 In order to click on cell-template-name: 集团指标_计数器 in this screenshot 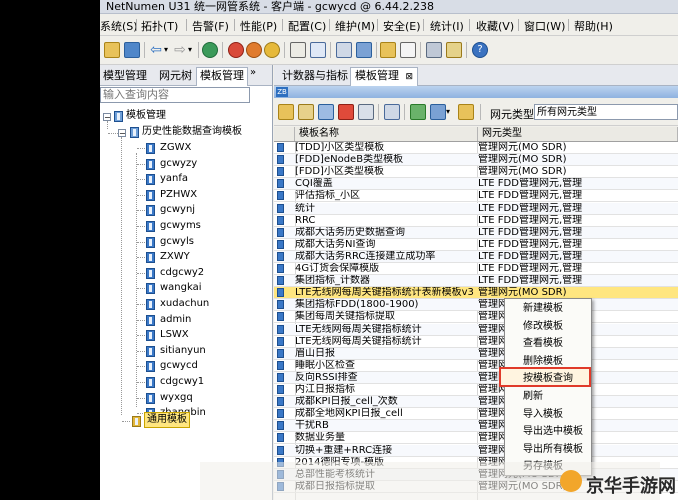, I will do `click(332, 281)`.